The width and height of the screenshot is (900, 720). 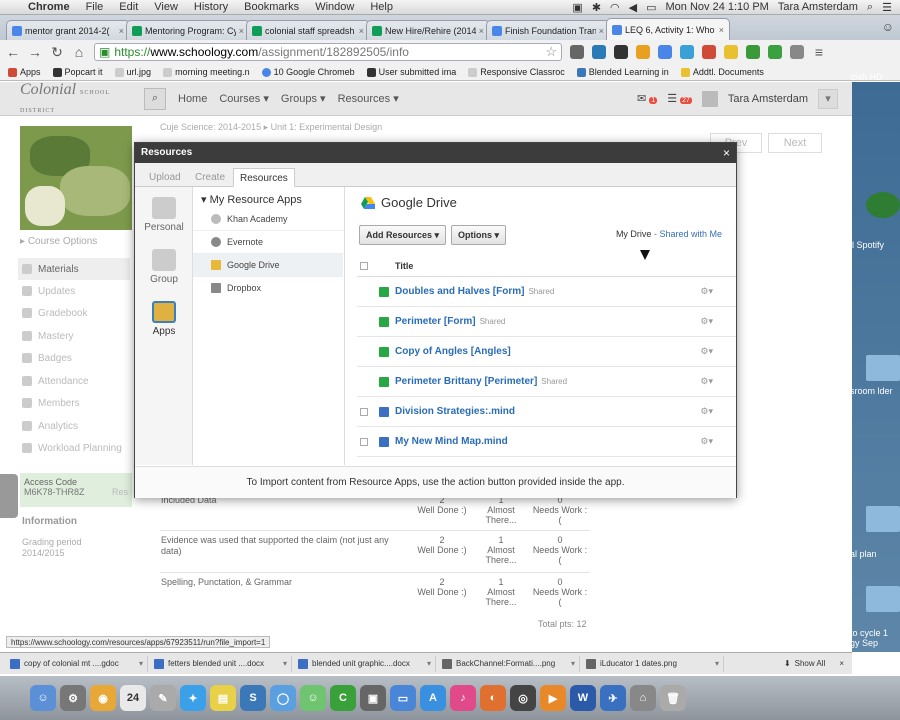 I want to click on bookmark-item: Responsive Classroc, so click(x=516, y=72).